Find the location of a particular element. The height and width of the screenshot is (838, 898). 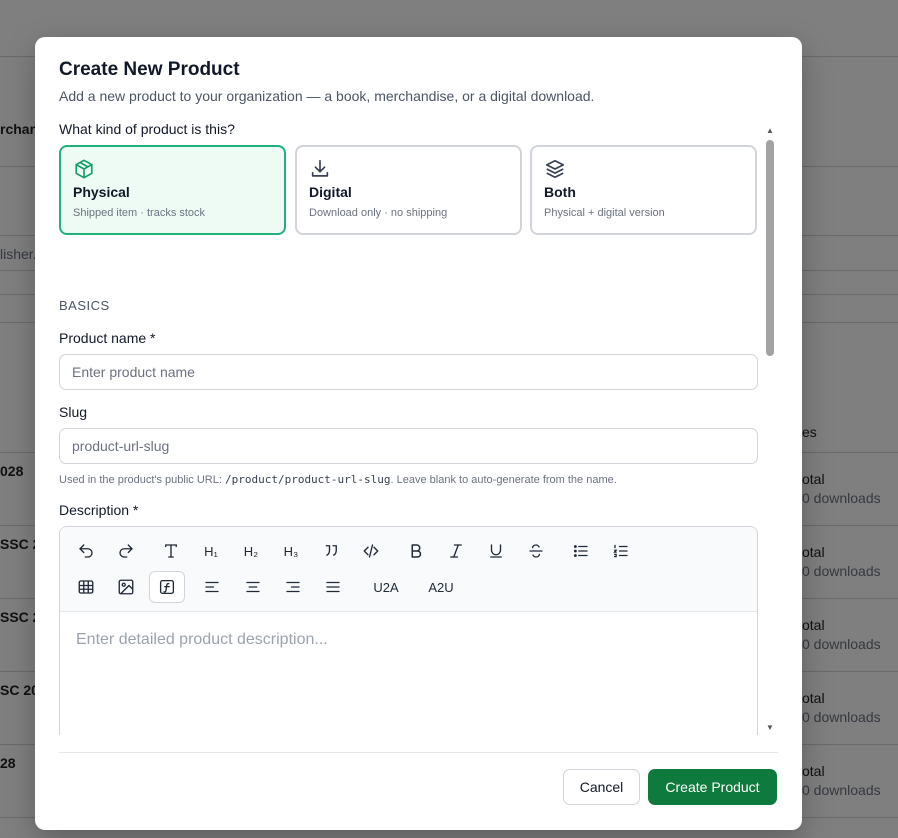

dialog-title: Create New Product is located at coordinates (149, 69).